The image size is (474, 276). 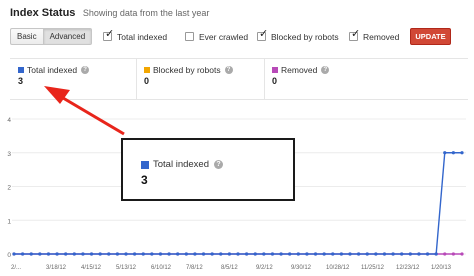 I want to click on metric-total-indexed: Total indexed ? 3, so click(x=54, y=75).